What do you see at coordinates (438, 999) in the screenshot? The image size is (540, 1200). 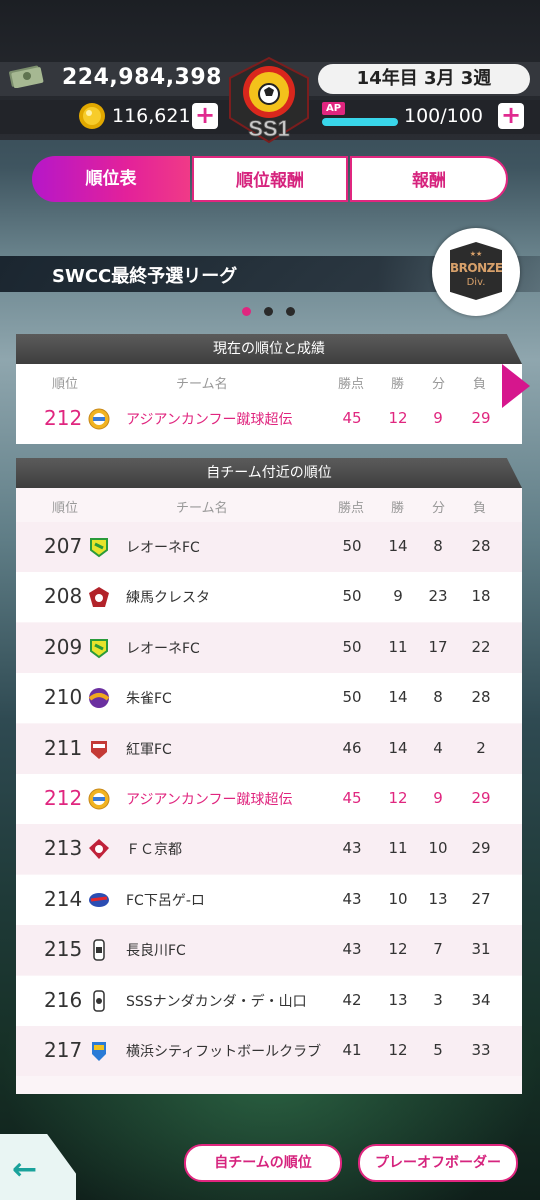 I see `draws: 3` at bounding box center [438, 999].